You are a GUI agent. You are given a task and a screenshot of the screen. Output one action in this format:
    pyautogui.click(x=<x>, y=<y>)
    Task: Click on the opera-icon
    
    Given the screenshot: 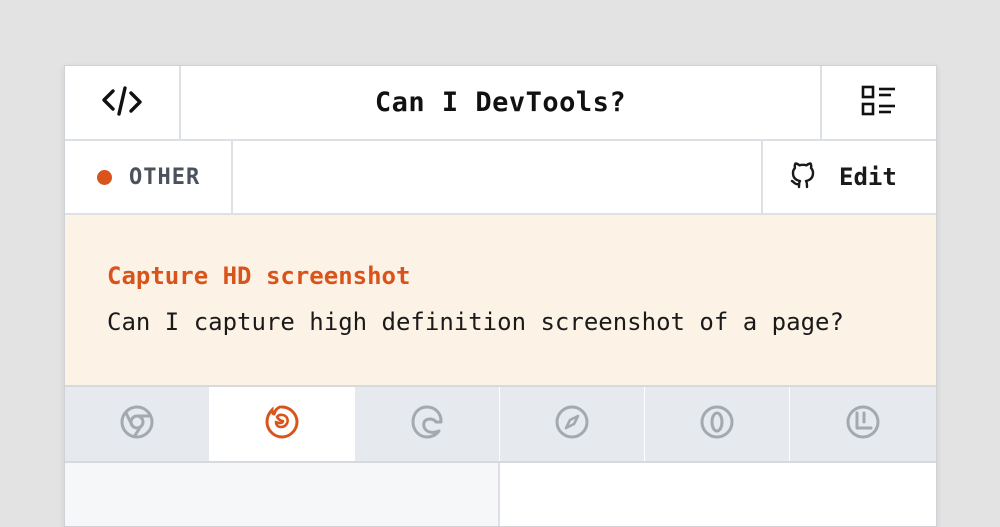 What is the action you would take?
    pyautogui.click(x=717, y=424)
    